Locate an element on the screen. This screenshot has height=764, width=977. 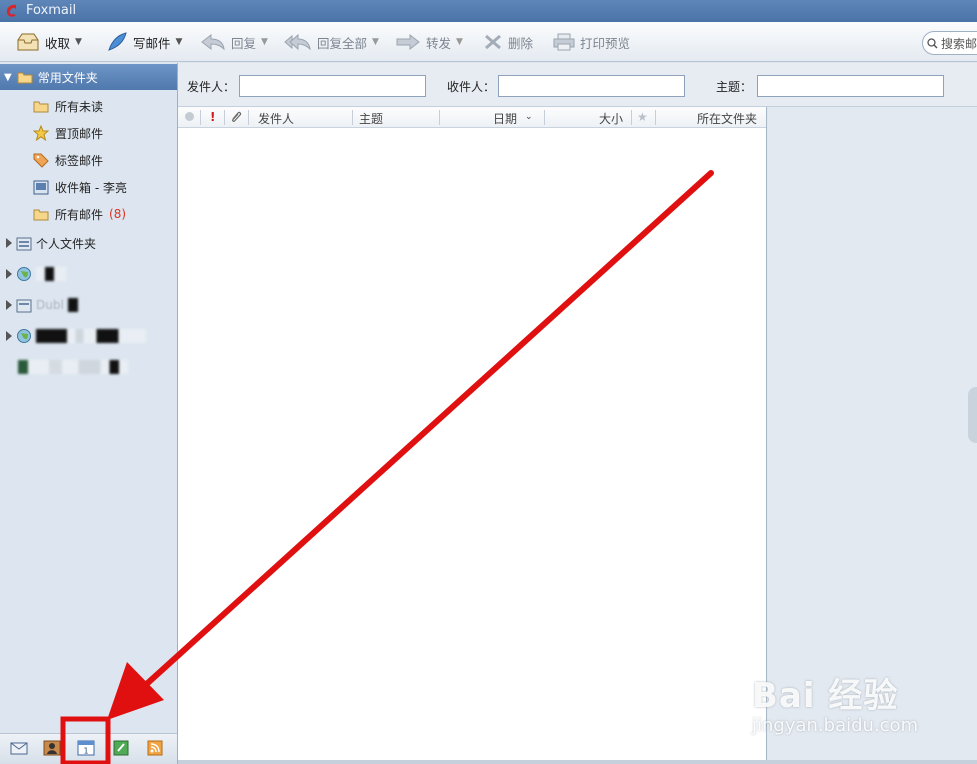
reply-arrow-icon is located at coordinates (213, 42).